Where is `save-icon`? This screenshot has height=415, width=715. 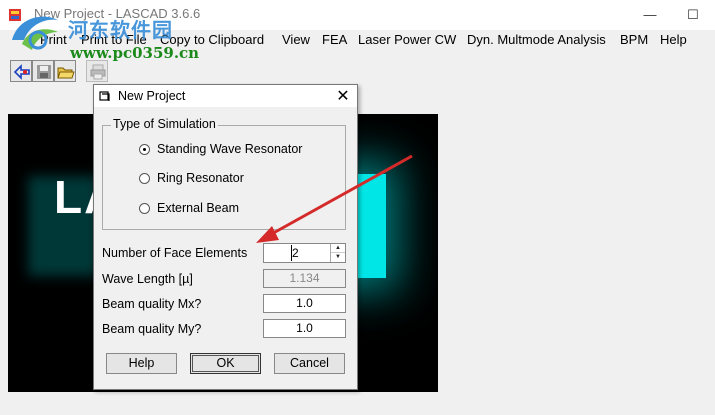
save-icon is located at coordinates (44, 72).